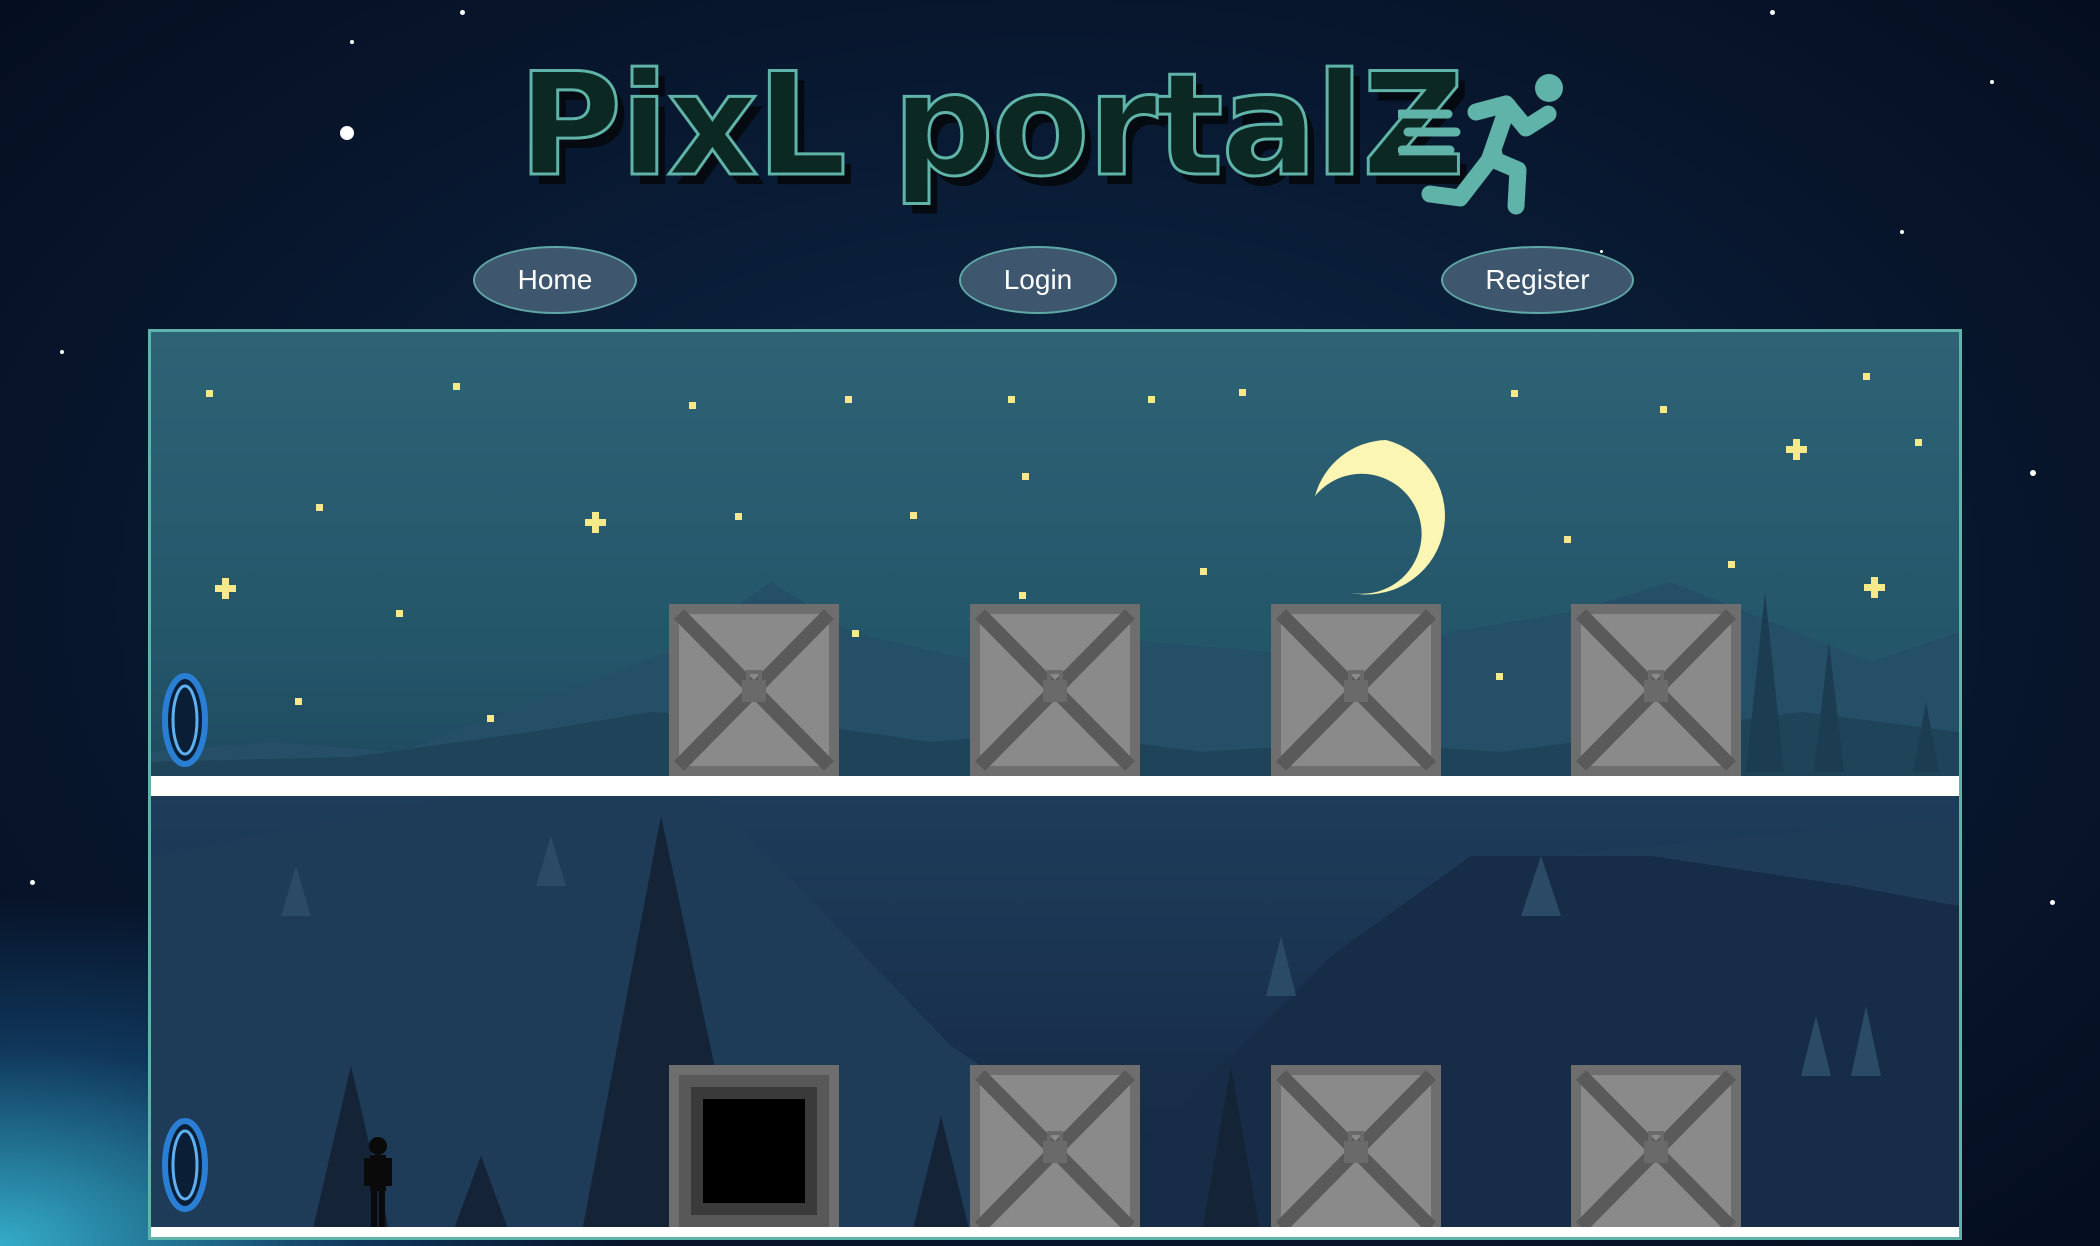  Describe the element at coordinates (754, 1151) in the screenshot. I see `dark-exit-block-icon` at that location.